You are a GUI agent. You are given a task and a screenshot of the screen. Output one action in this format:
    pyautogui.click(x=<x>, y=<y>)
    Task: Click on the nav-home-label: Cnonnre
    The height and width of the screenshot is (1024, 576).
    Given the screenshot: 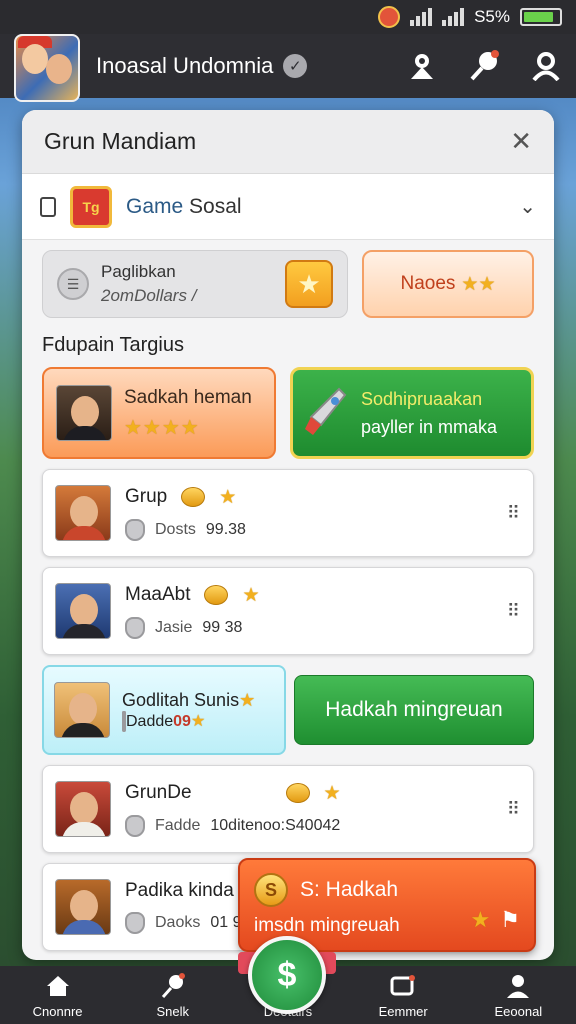 What is the action you would take?
    pyautogui.click(x=57, y=1011)
    